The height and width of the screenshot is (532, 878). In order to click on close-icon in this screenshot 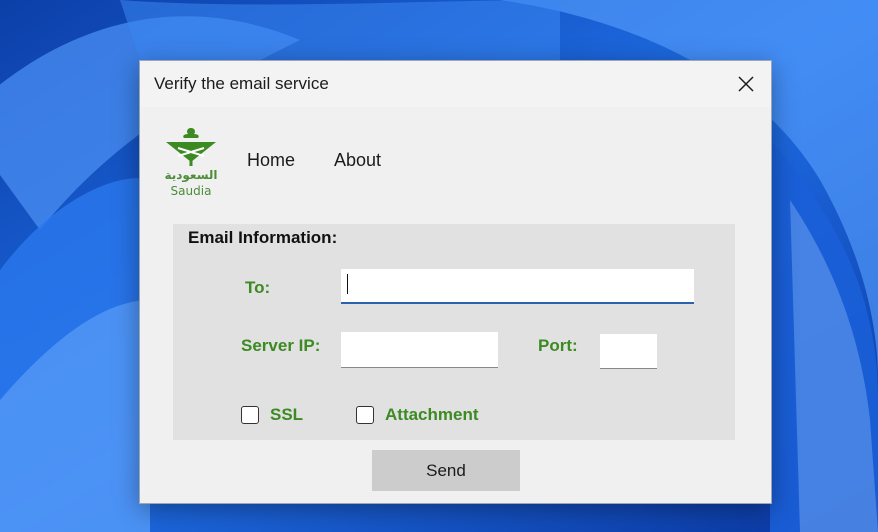, I will do `click(746, 84)`.